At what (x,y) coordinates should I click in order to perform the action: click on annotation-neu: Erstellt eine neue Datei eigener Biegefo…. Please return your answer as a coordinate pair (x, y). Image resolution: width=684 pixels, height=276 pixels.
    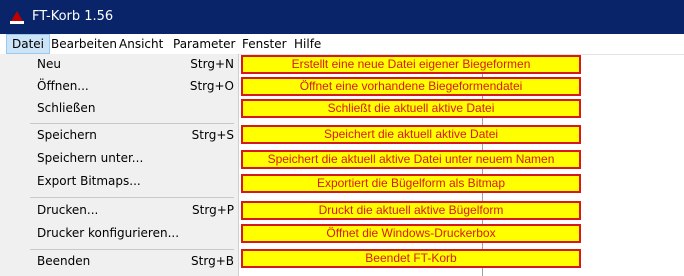
    Looking at the image, I should click on (411, 64).